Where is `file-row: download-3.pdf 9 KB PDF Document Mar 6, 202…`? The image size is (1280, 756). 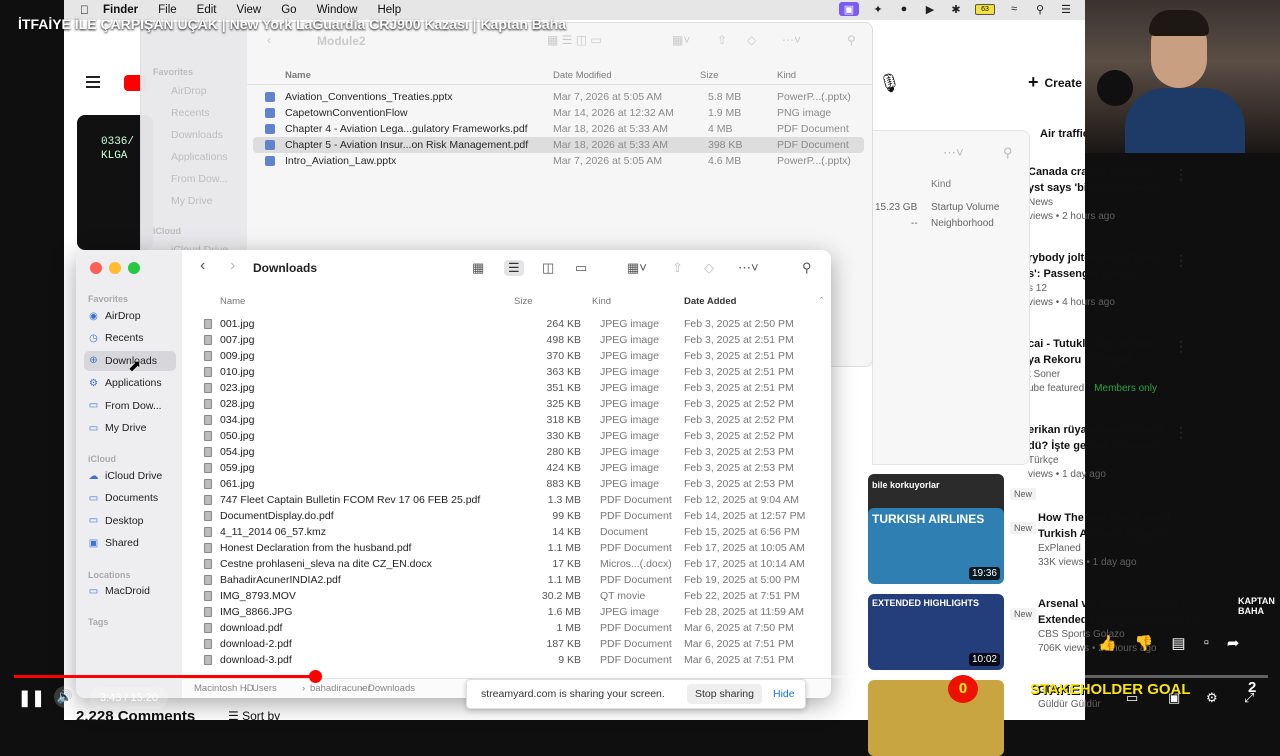 file-row: download-3.pdf 9 KB PDF Document Mar 6, 202… is located at coordinates (506, 660).